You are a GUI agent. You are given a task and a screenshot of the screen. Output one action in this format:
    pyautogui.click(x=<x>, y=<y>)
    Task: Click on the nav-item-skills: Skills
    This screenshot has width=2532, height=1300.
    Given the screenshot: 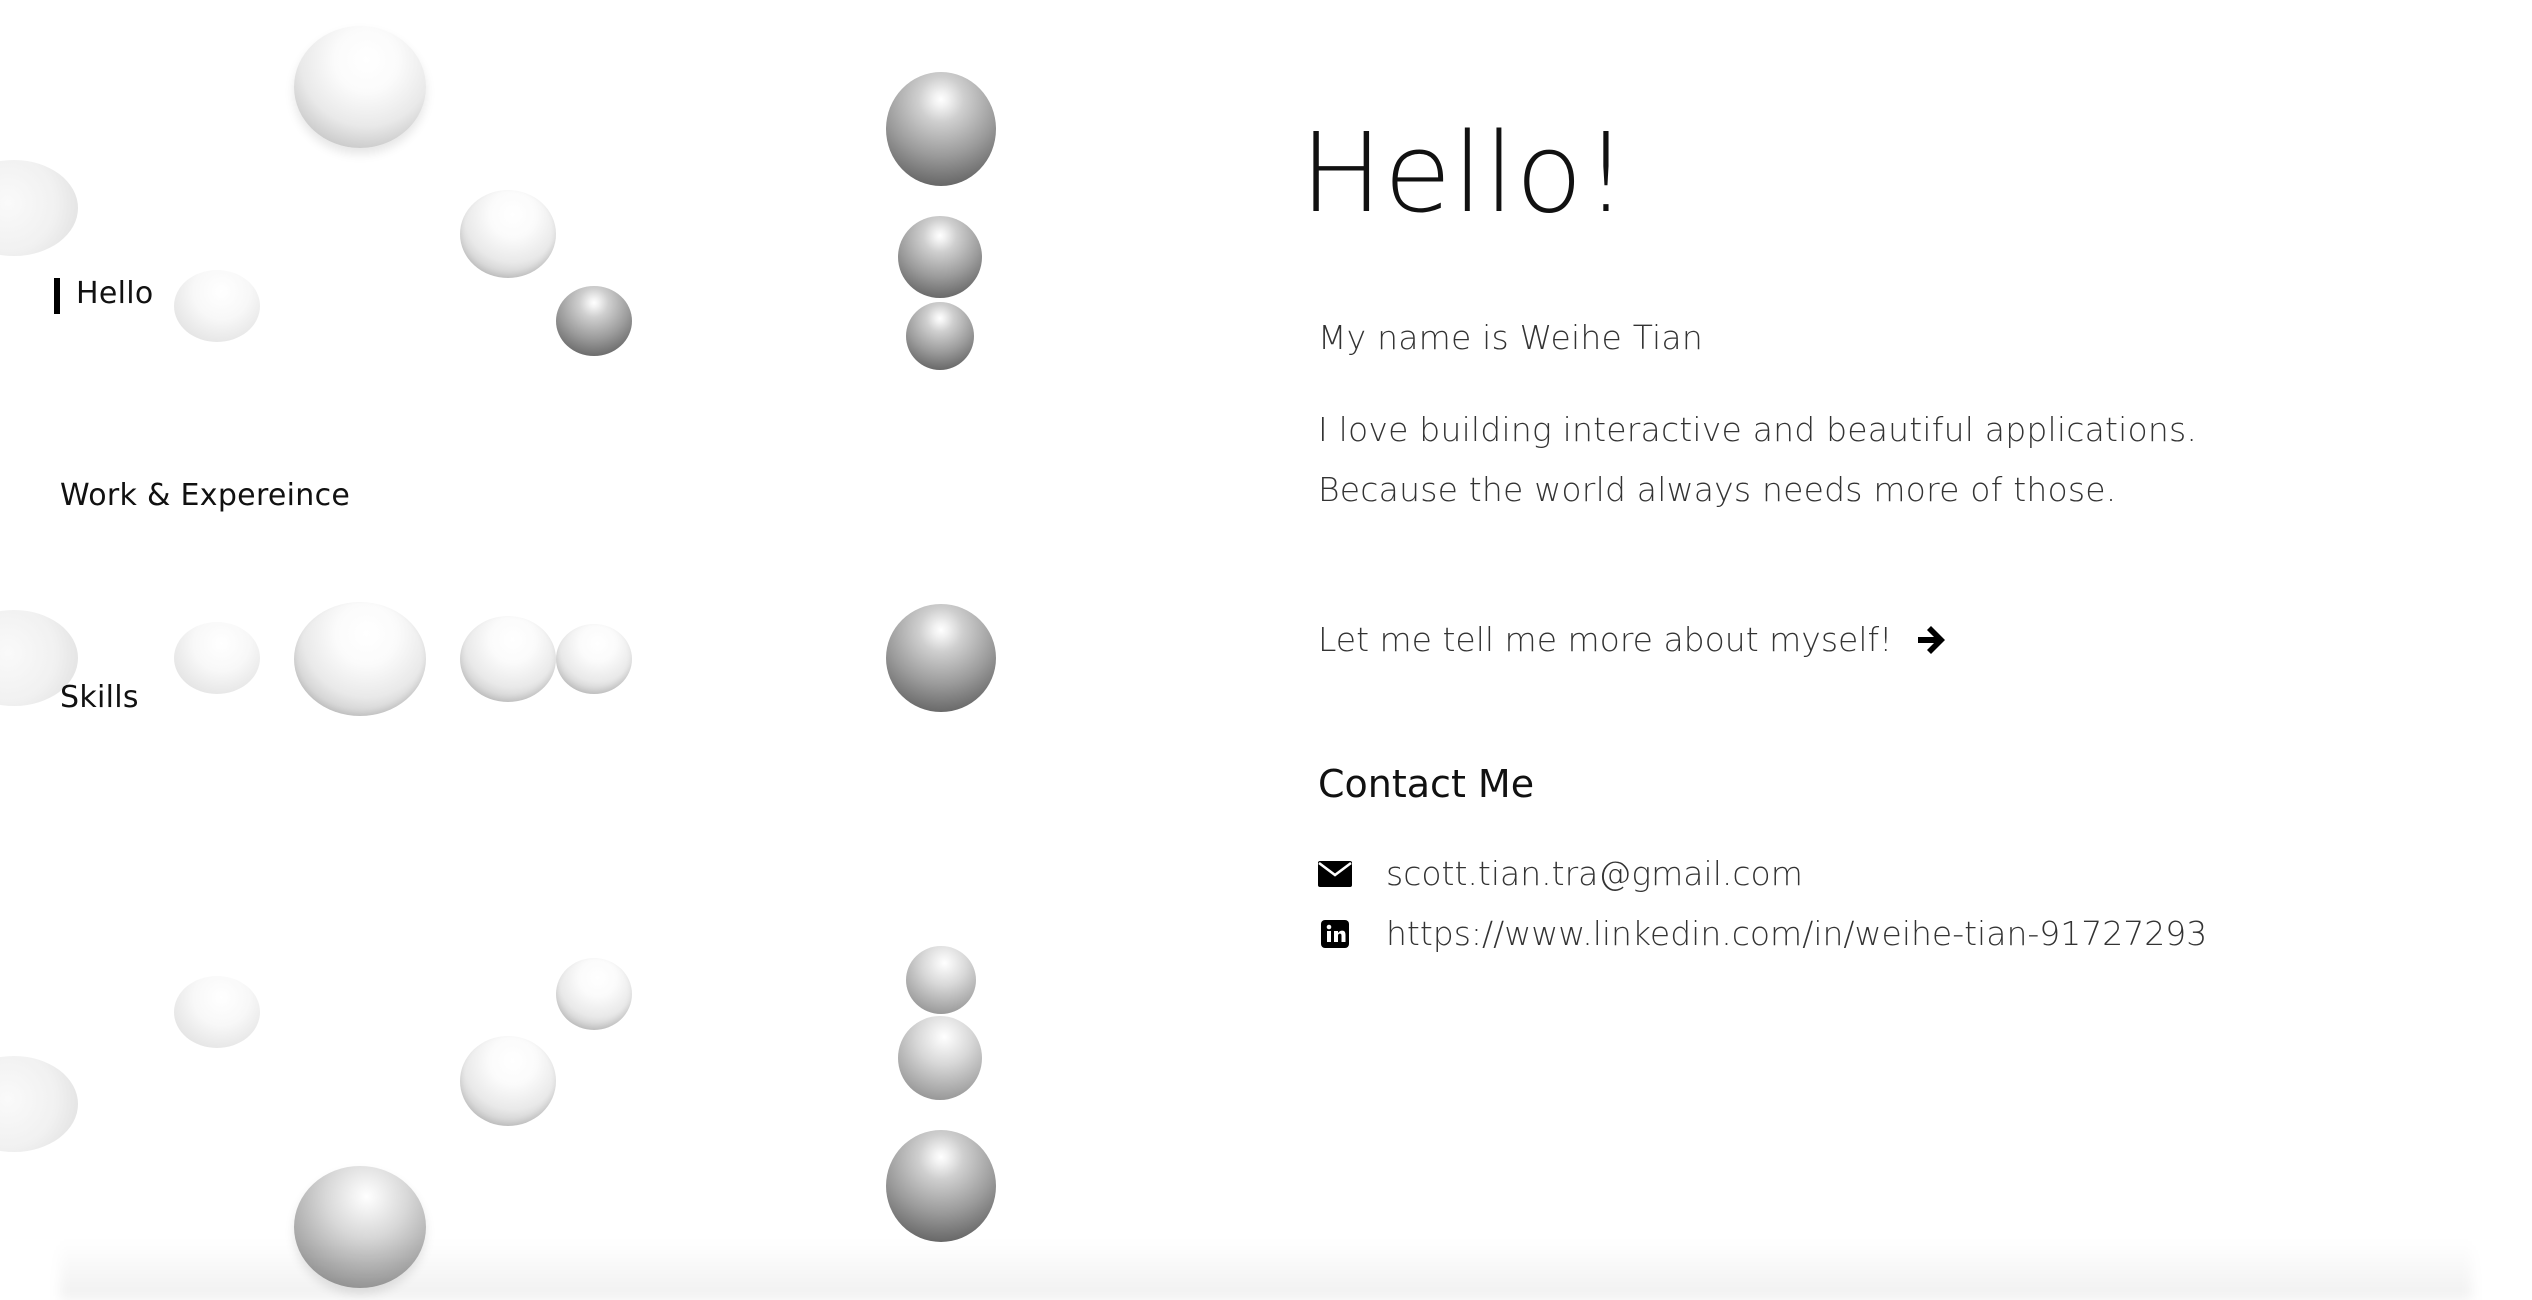 What is the action you would take?
    pyautogui.click(x=99, y=697)
    